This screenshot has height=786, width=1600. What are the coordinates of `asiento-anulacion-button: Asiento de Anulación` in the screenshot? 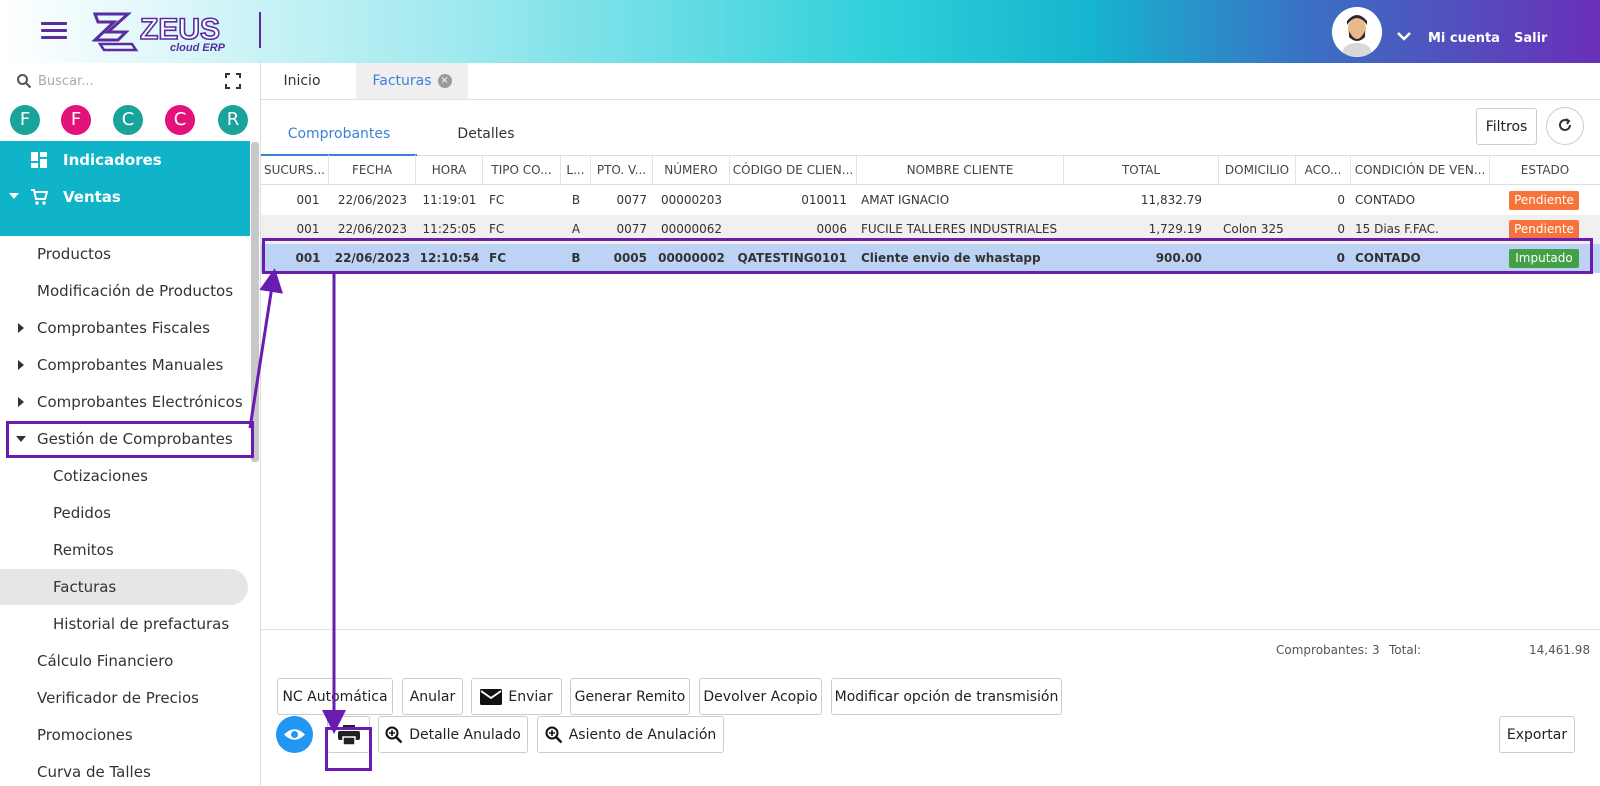 It's located at (630, 734).